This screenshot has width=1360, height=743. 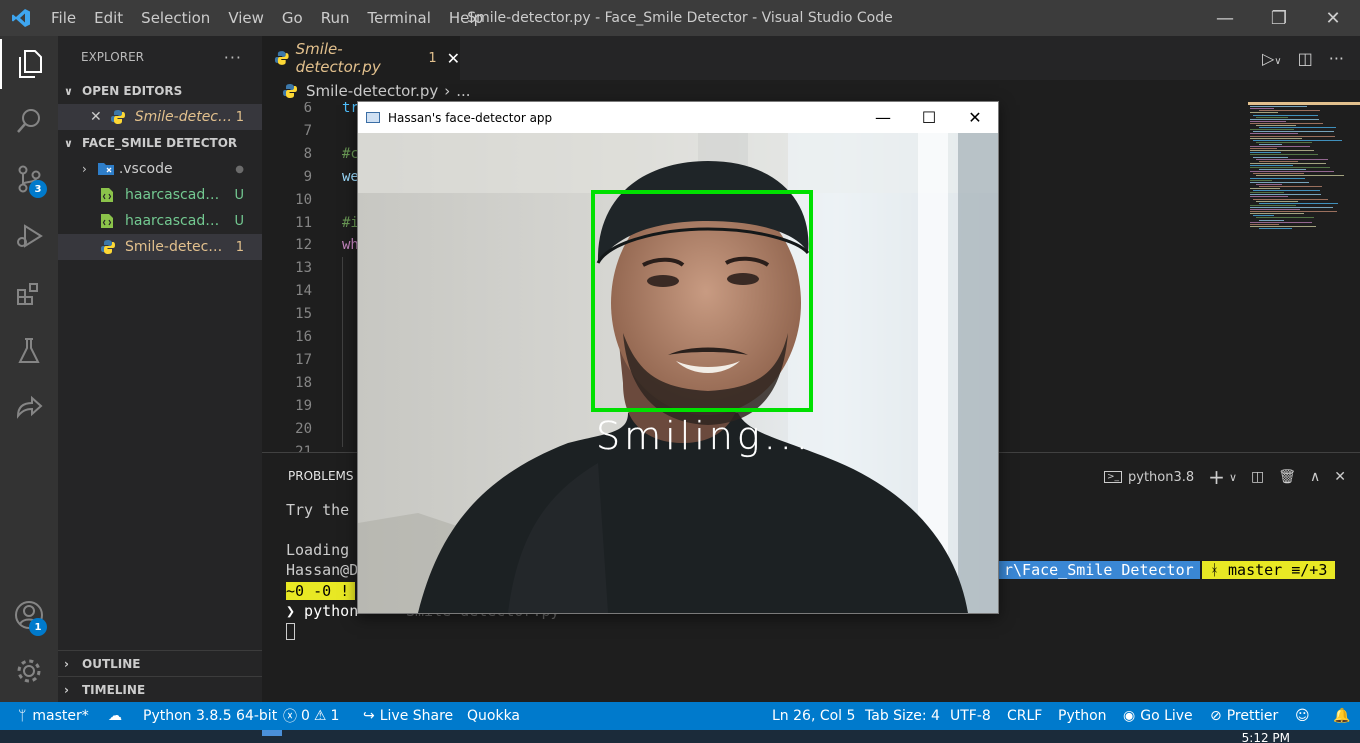 What do you see at coordinates (318, 550) in the screenshot?
I see `terminal-line-loading: Loading` at bounding box center [318, 550].